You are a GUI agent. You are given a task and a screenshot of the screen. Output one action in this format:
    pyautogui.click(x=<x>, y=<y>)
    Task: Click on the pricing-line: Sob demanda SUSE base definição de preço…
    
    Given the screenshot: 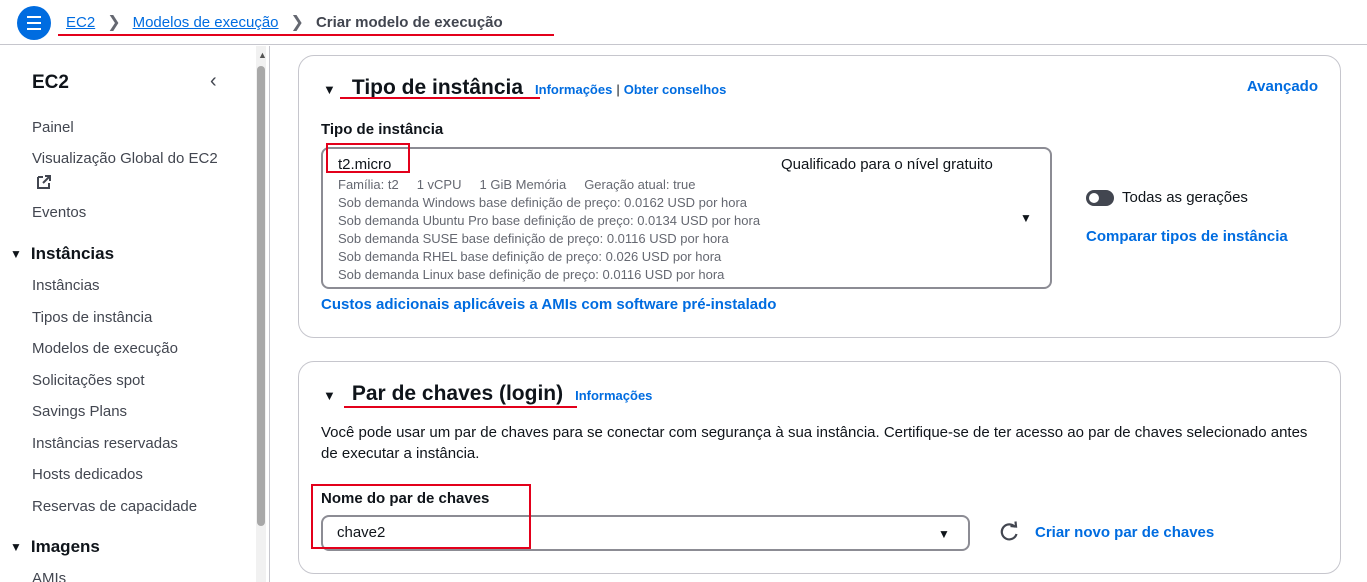 What is the action you would take?
    pyautogui.click(x=533, y=238)
    